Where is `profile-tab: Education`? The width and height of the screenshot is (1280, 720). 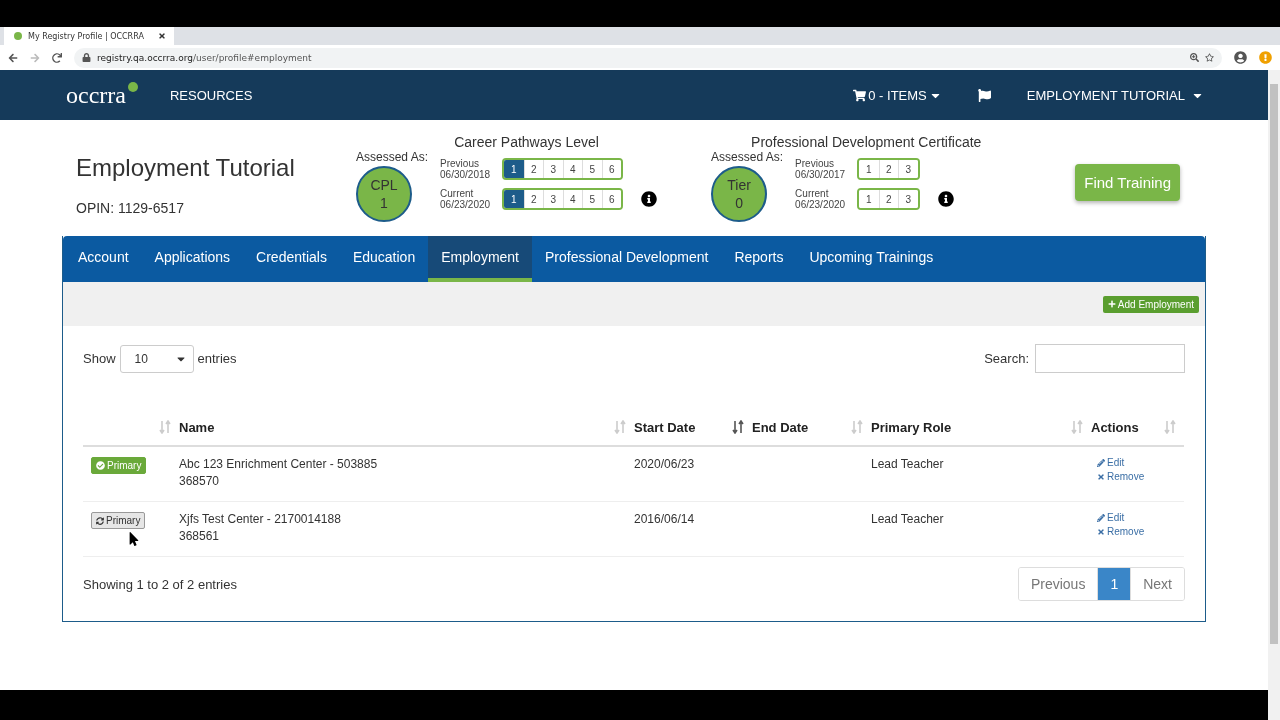 profile-tab: Education is located at coordinates (384, 259).